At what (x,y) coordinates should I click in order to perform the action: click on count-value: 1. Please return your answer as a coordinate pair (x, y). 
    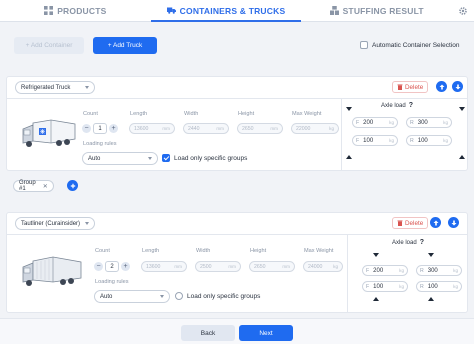
    Looking at the image, I should click on (100, 128).